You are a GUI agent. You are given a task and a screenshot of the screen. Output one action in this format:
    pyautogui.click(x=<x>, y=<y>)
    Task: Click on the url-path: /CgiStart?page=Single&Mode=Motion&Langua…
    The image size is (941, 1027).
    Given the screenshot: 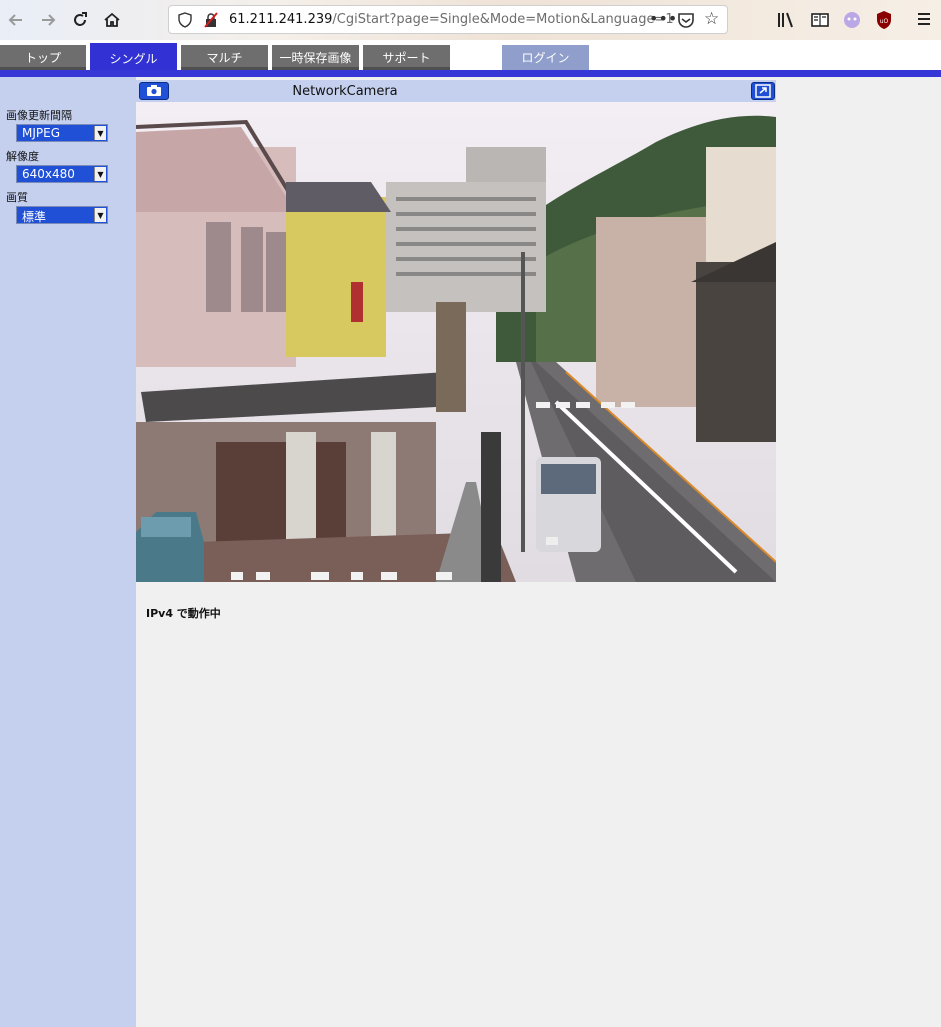 What is the action you would take?
    pyautogui.click(x=503, y=19)
    